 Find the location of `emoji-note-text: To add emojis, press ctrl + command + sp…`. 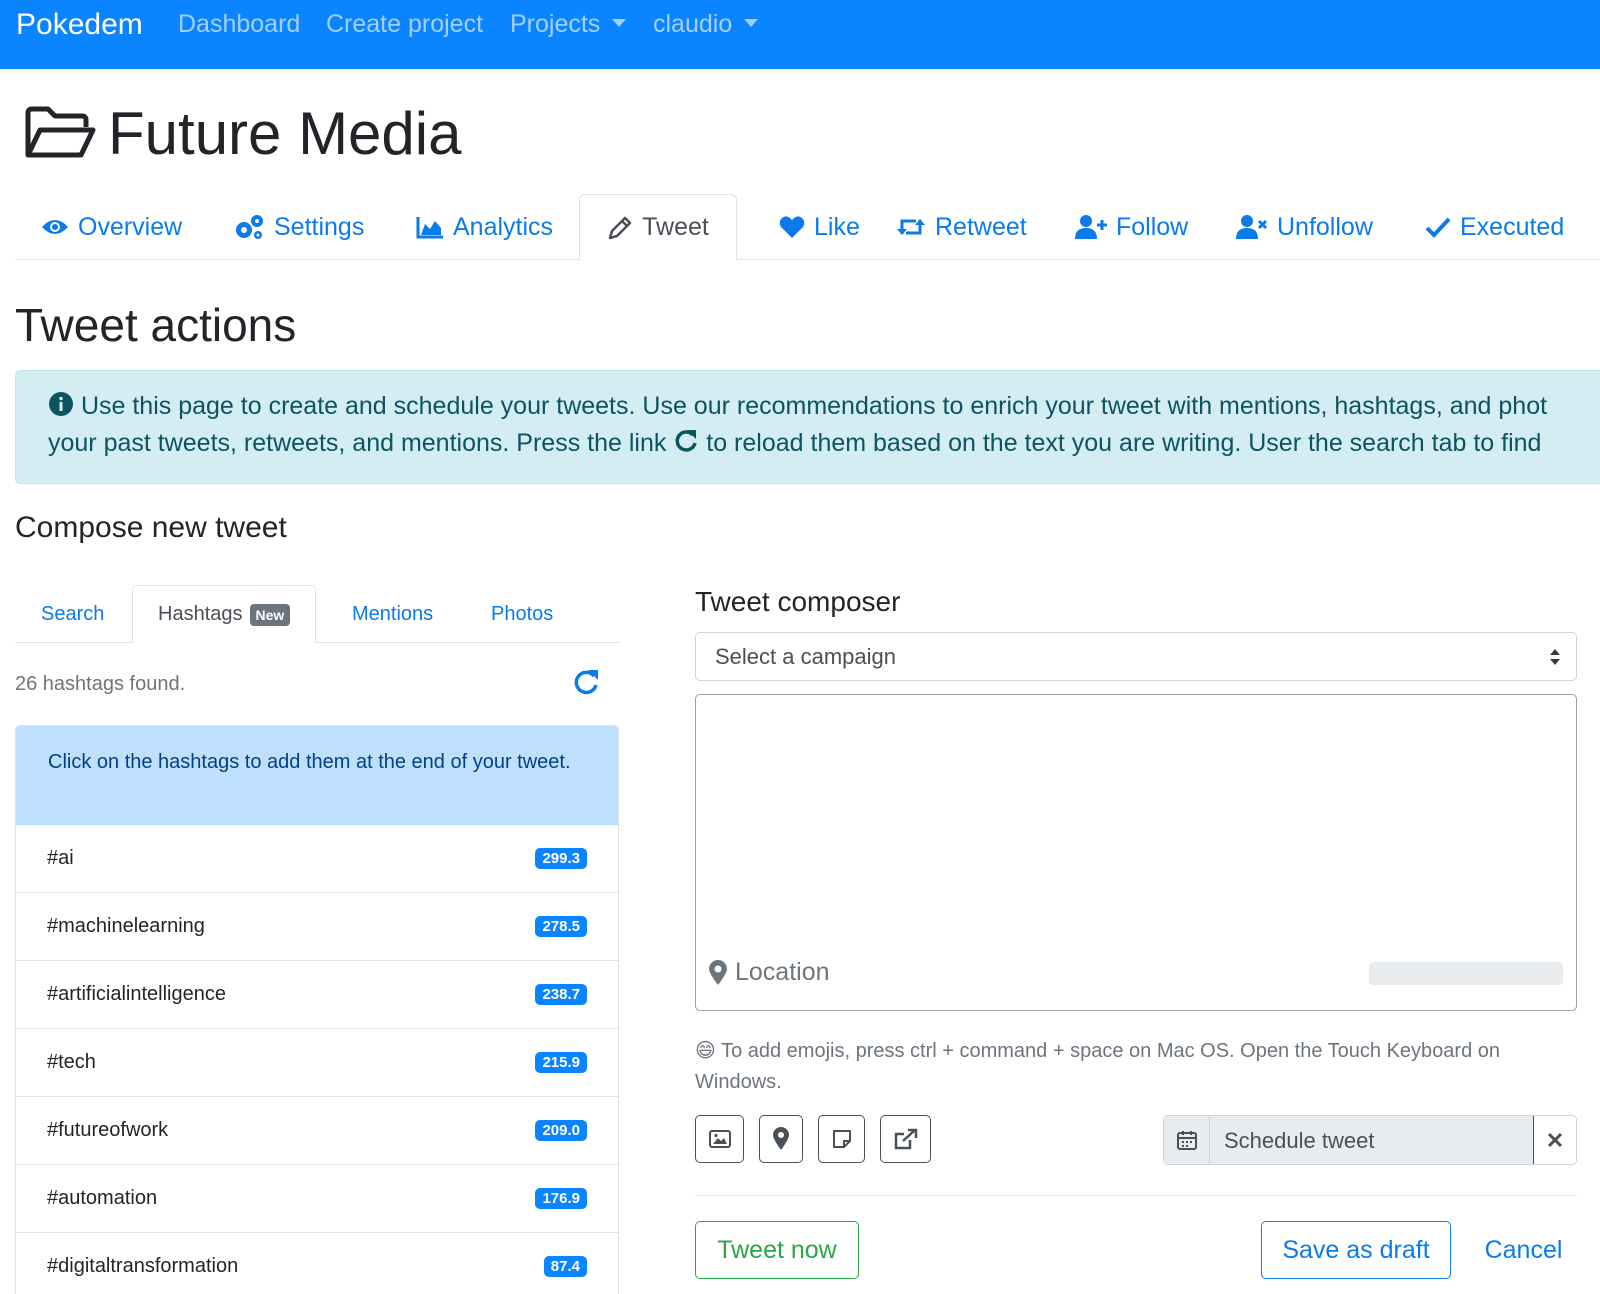

emoji-note-text: To add emojis, press ctrl + command + sp… is located at coordinates (1097, 1066).